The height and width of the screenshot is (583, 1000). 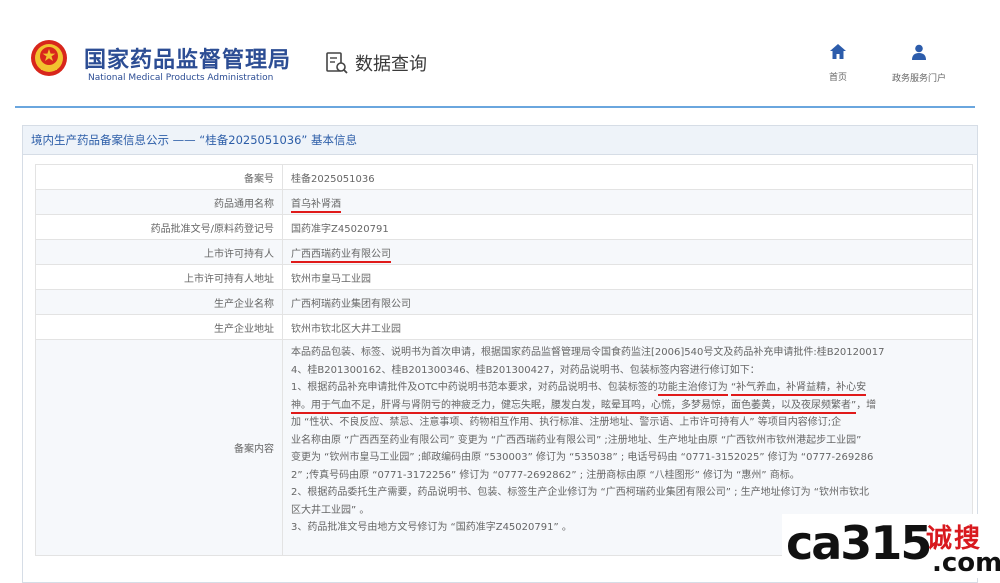 What do you see at coordinates (159, 277) in the screenshot?
I see `field-label: 上市许可持有人地址` at bounding box center [159, 277].